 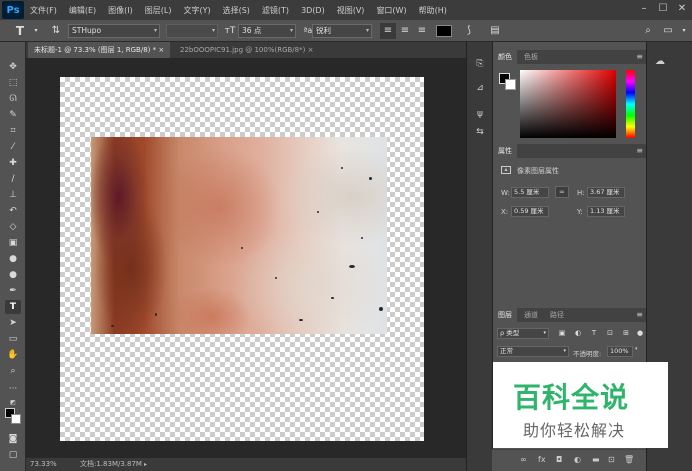 I want to click on tab-untitled-1: 未标题-1 @ 73.3% (图层 1, RGB/8) * ×, so click(x=99, y=50).